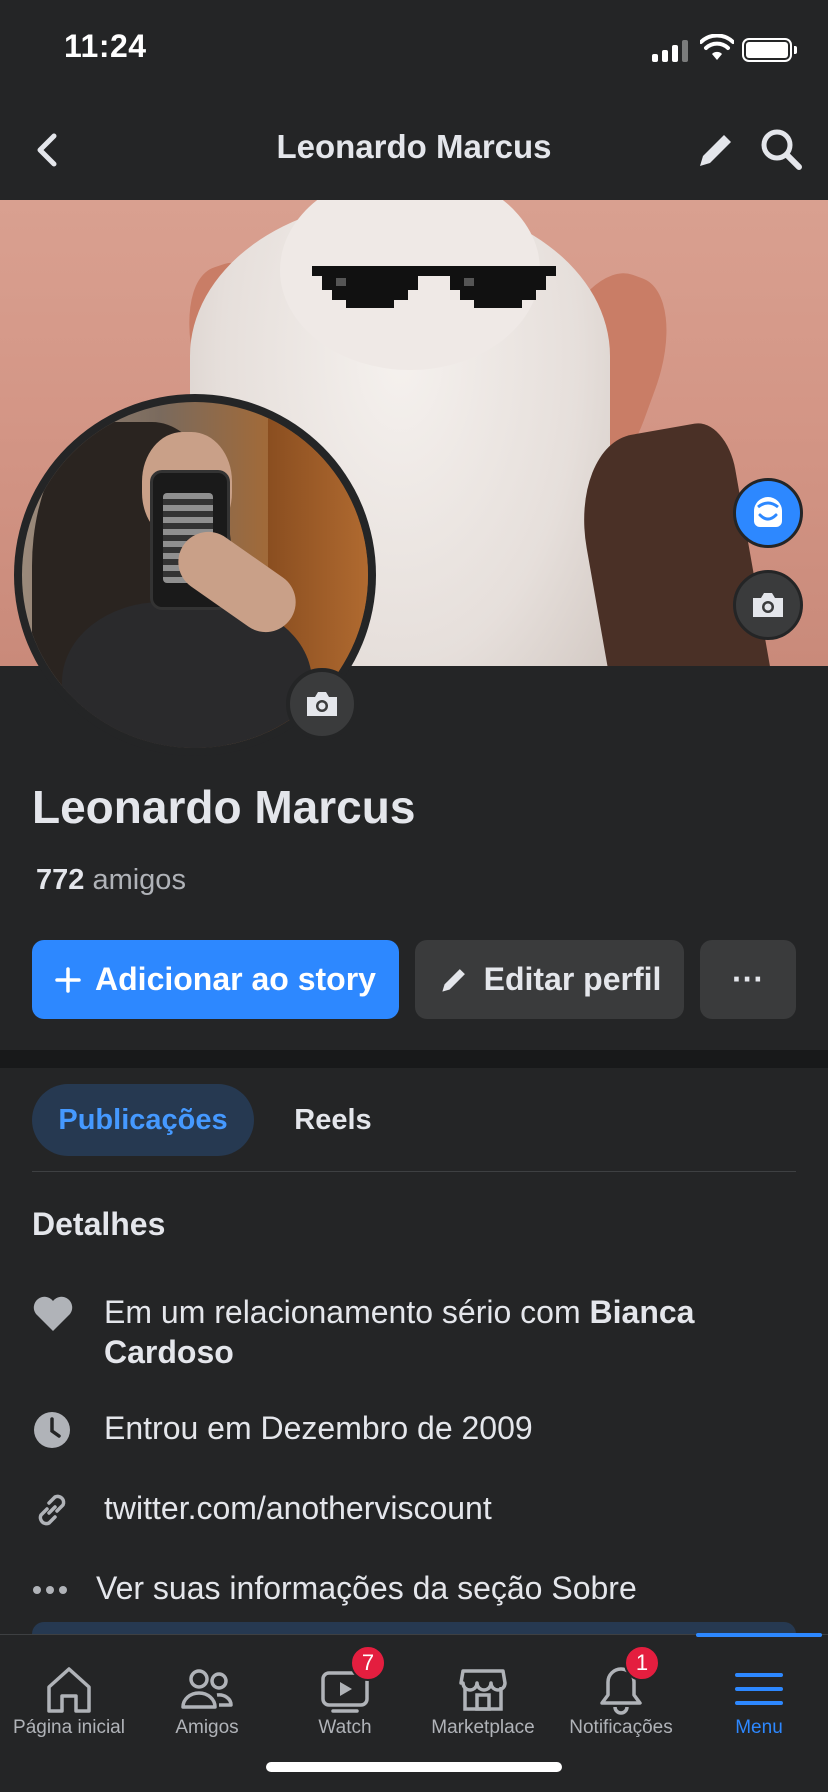 This screenshot has width=828, height=1792. I want to click on profile-camera-button, so click(322, 704).